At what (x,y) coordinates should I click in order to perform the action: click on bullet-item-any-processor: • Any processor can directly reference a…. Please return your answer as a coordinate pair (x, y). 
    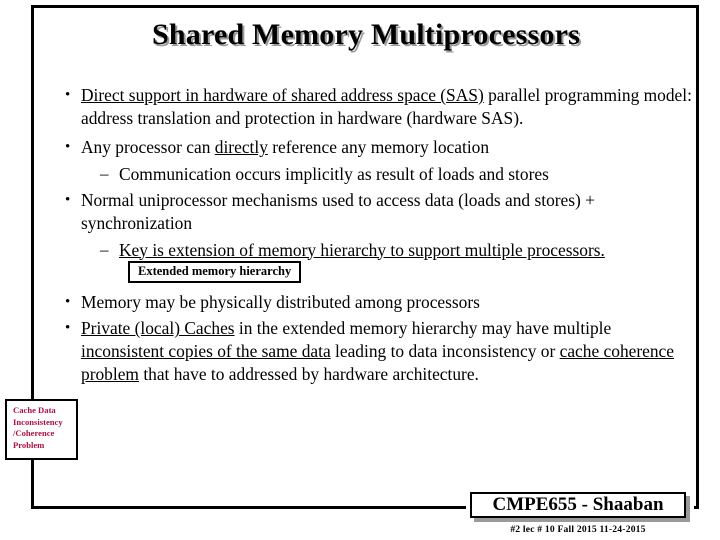
    Looking at the image, I should click on (370, 147).